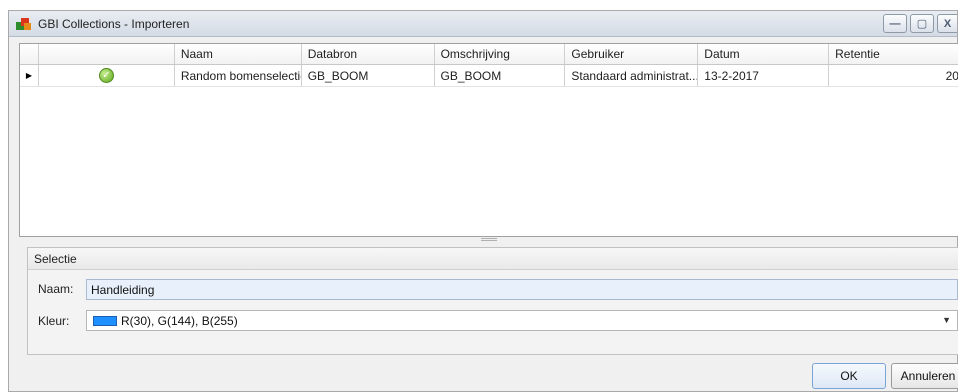 The width and height of the screenshot is (958, 392). I want to click on naam-label: Naam:, so click(56, 289).